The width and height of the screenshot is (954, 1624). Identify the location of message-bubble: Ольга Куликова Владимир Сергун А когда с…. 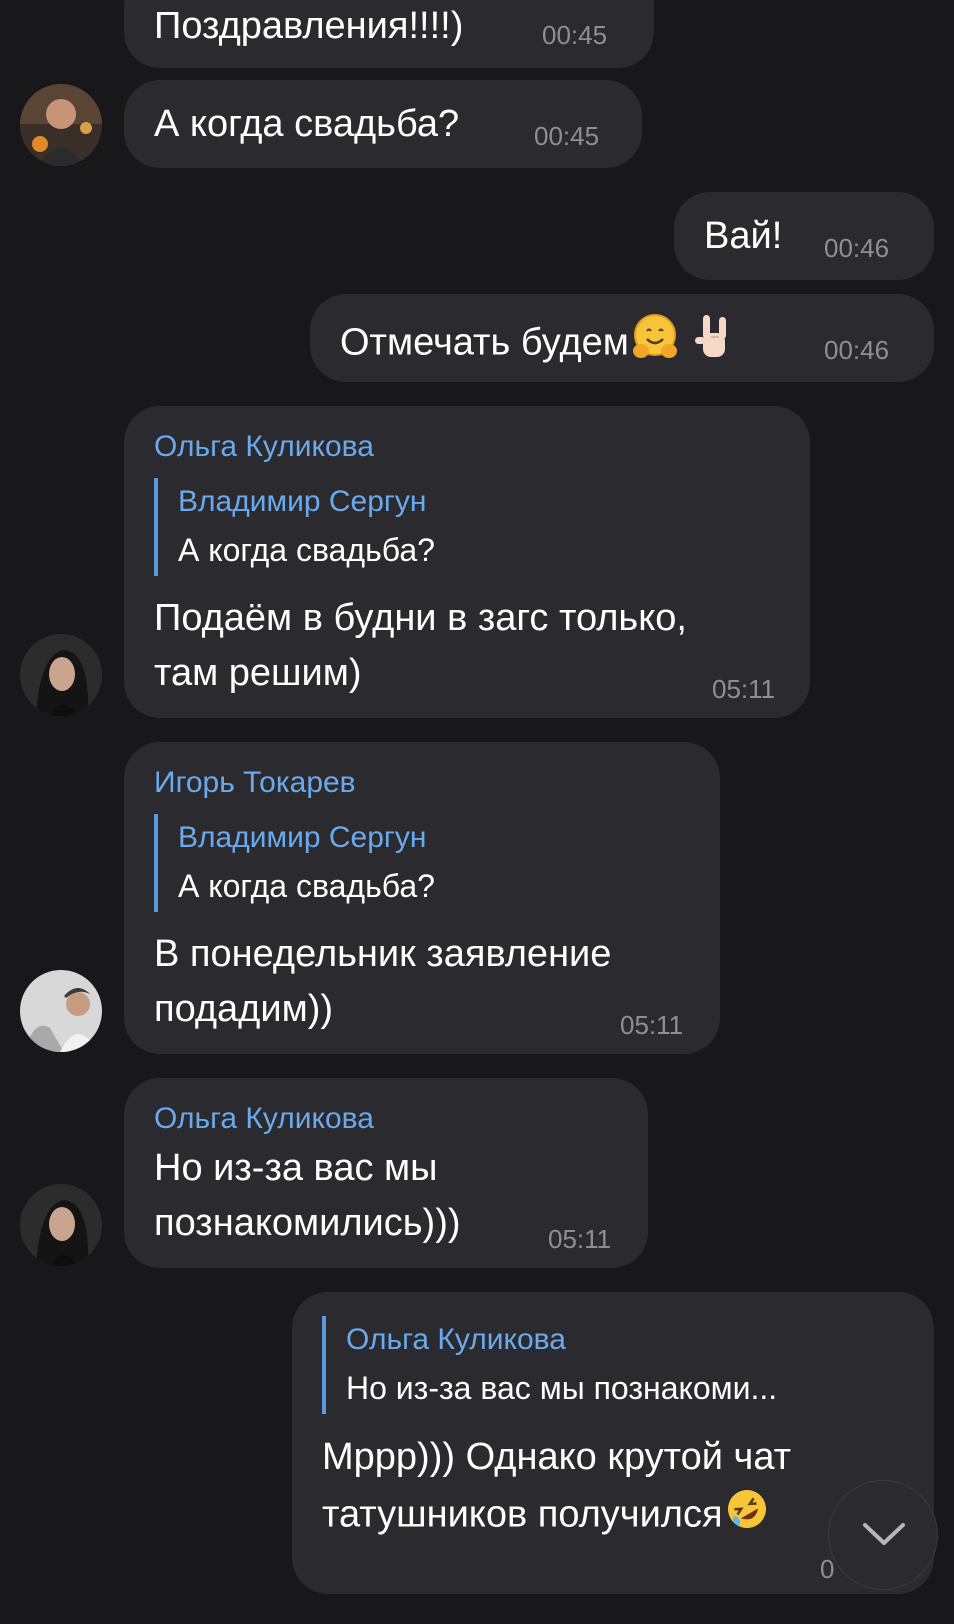
(467, 562).